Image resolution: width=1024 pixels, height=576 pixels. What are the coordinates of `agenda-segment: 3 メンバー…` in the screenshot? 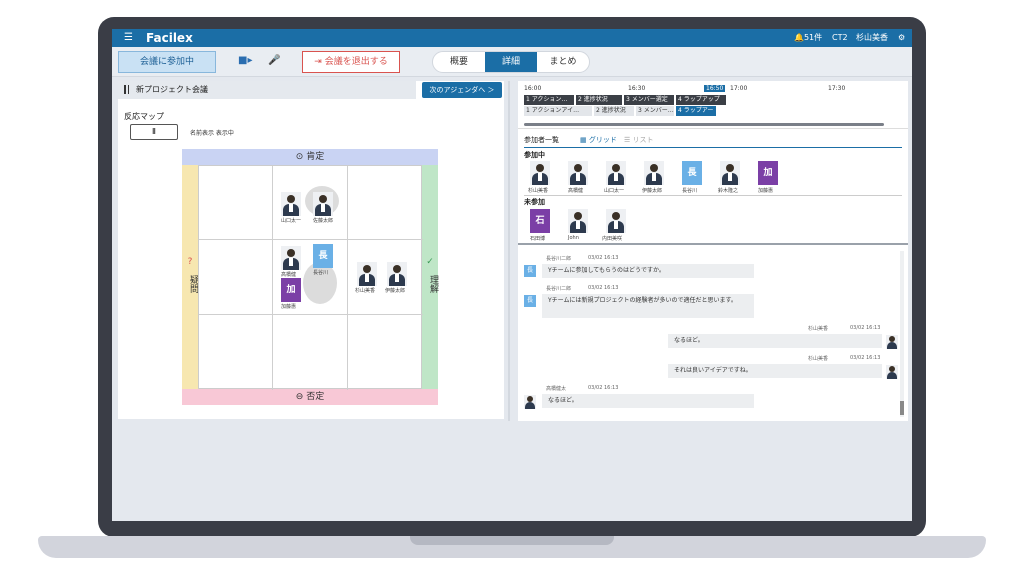 It's located at (655, 111).